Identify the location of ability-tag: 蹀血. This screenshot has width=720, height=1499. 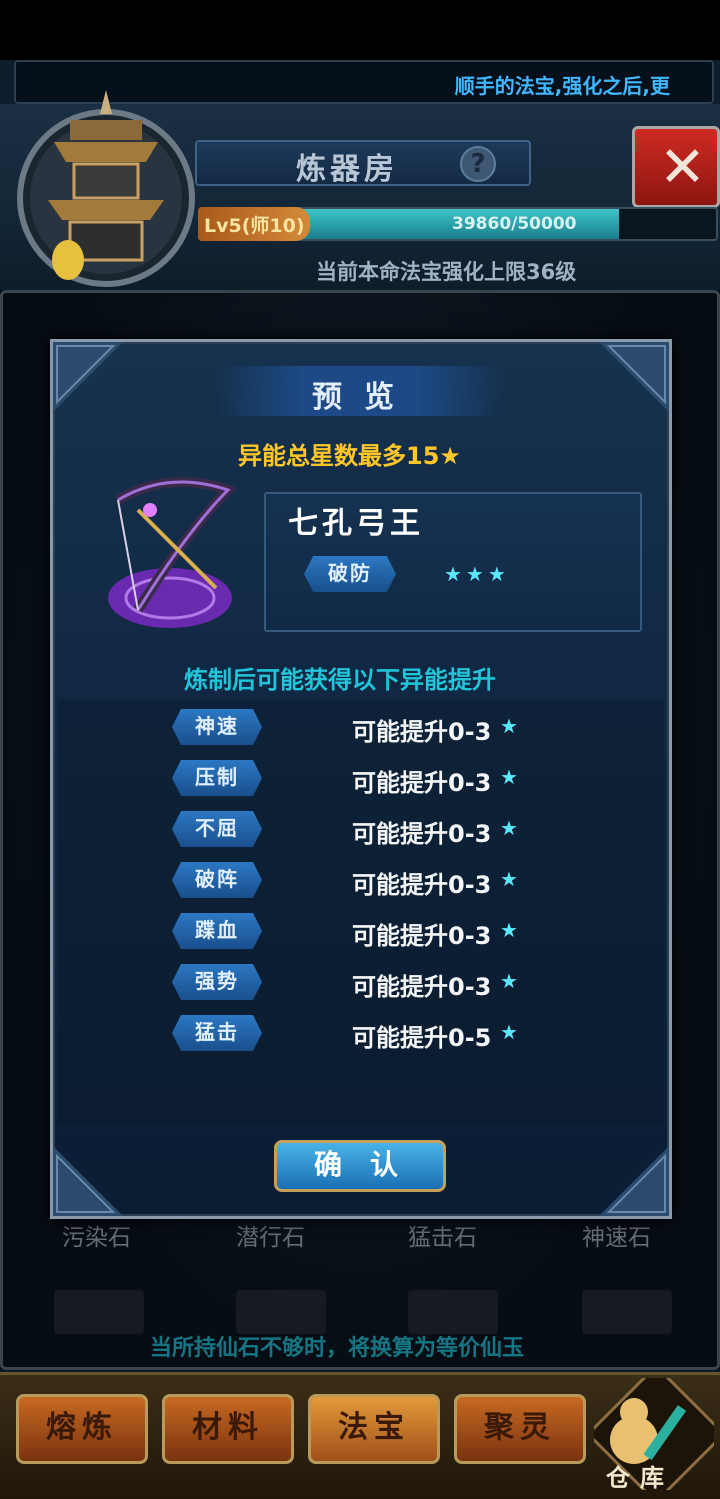
(217, 931).